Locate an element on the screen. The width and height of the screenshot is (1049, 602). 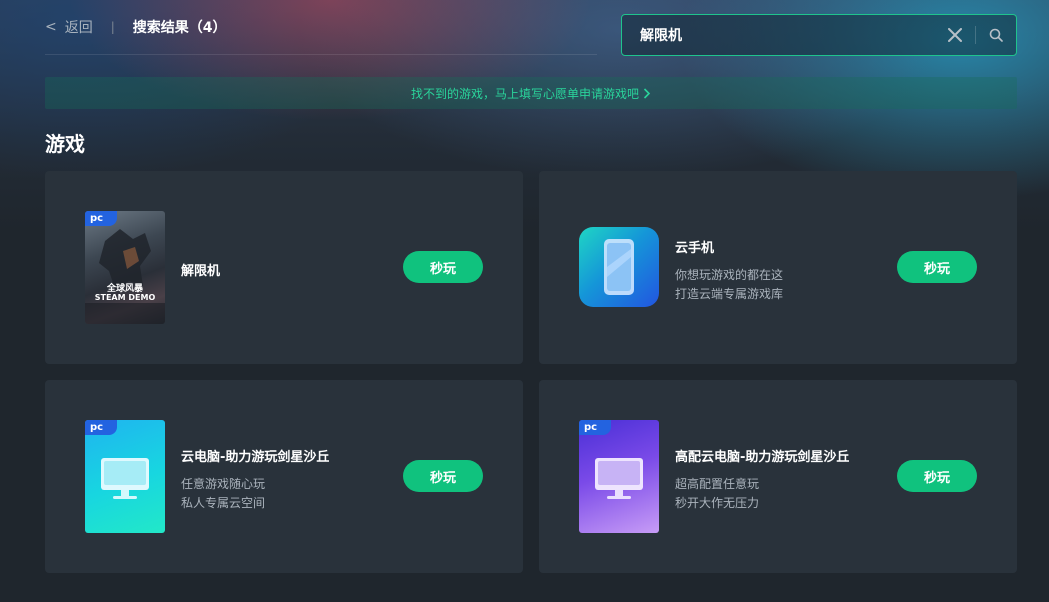
mech-artwork is located at coordinates (125, 276).